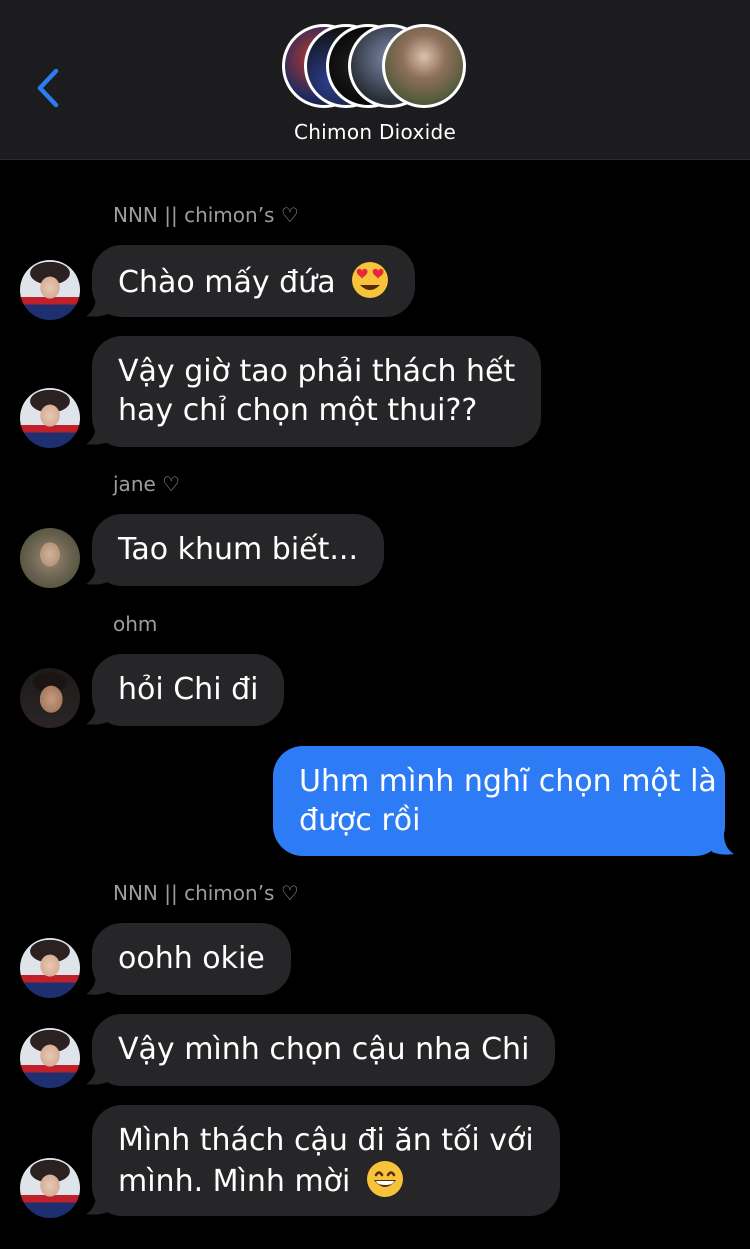 The width and height of the screenshot is (750, 1249). Describe the element at coordinates (499, 801) in the screenshot. I see `message-bubble-outgoing: Uhm mình nghĩ chọn một là được rồi` at that location.